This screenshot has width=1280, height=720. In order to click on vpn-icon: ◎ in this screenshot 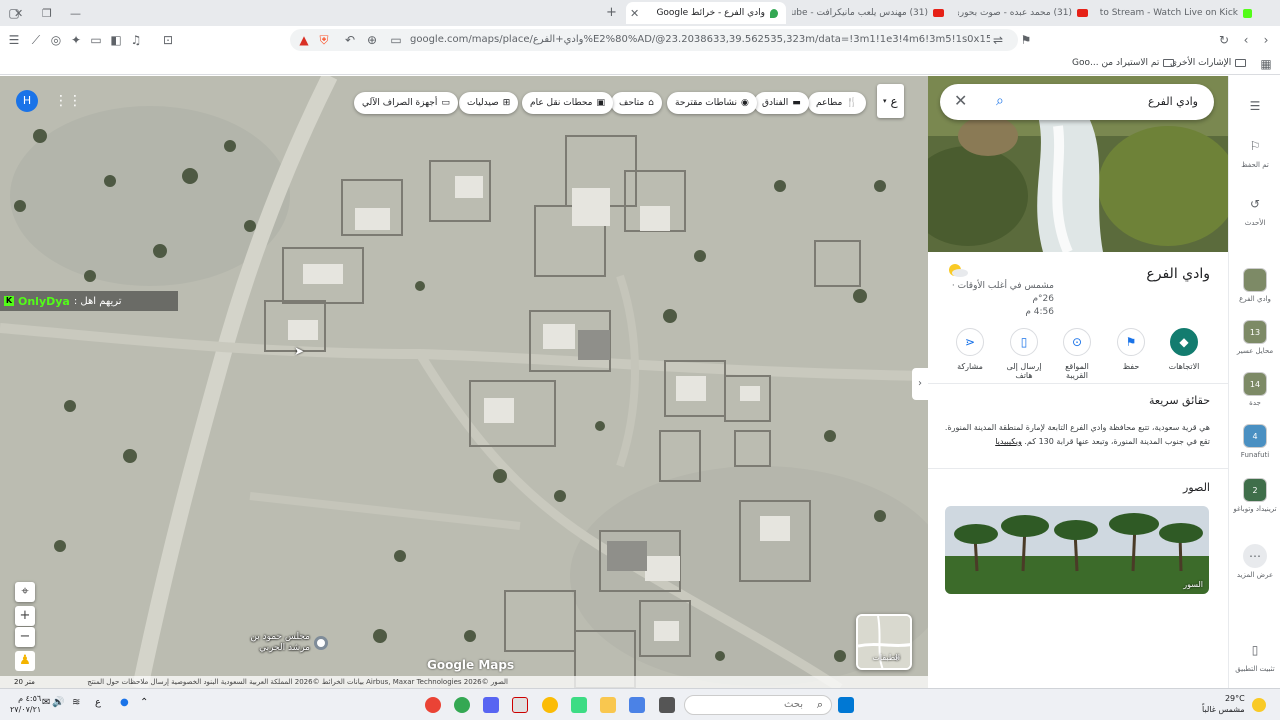, I will do `click(56, 40)`.